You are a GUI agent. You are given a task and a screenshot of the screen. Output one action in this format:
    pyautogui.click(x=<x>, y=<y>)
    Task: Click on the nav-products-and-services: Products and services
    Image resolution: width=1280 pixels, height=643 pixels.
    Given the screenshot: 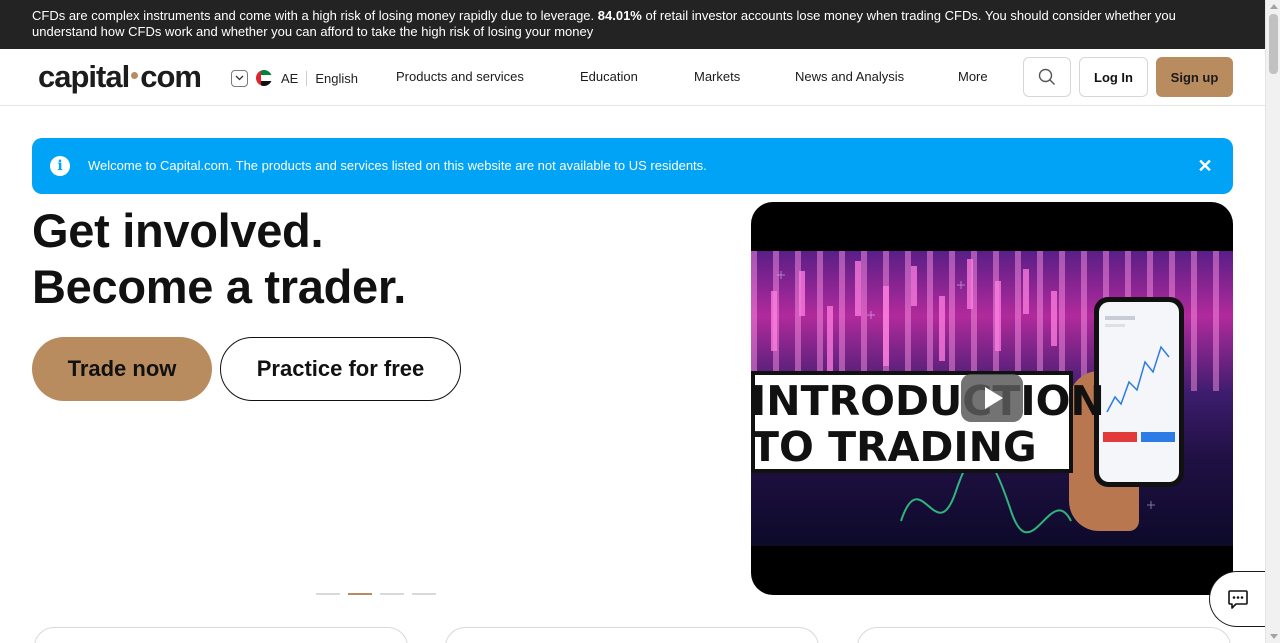 What is the action you would take?
    pyautogui.click(x=460, y=76)
    